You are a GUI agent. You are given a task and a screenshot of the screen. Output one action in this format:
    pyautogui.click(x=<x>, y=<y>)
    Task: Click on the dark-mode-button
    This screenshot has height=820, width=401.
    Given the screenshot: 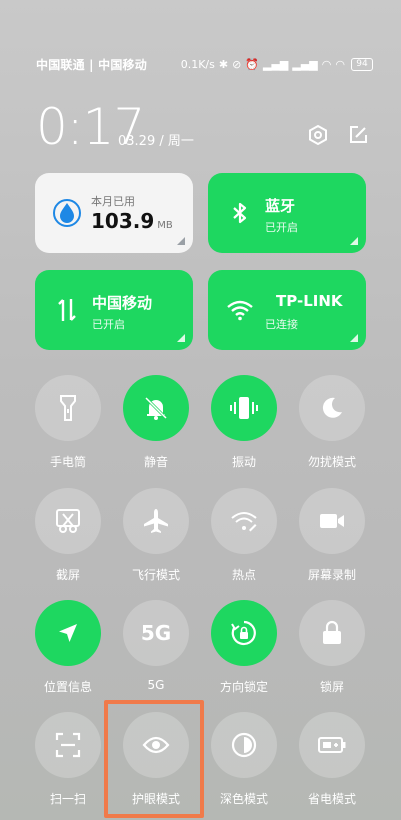 What is the action you would take?
    pyautogui.click(x=244, y=745)
    